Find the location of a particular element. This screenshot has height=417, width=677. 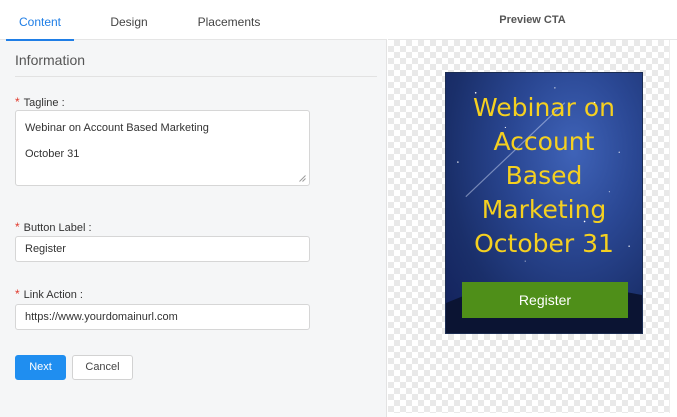

link-action-label-row: * Link Action : is located at coordinates (49, 294).